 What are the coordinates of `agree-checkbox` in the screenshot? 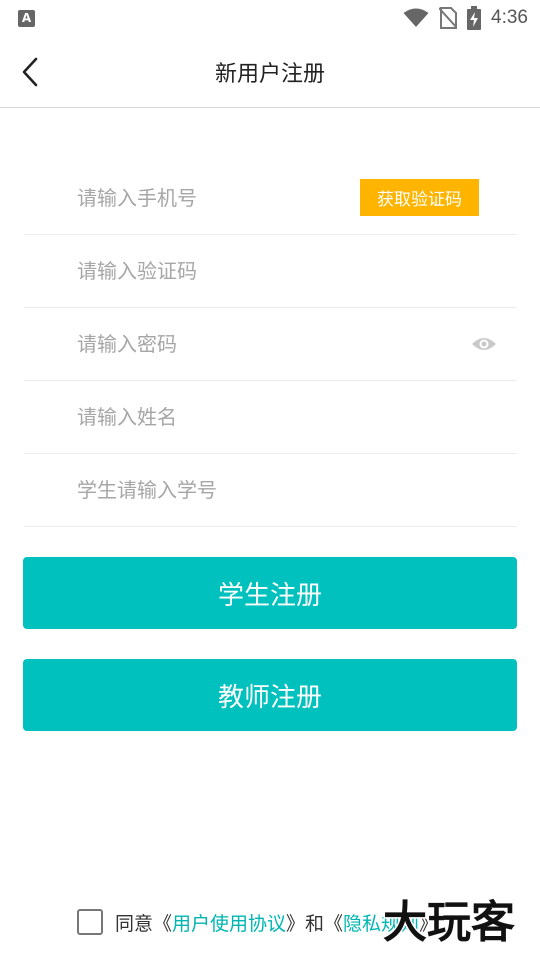 It's located at (90, 922).